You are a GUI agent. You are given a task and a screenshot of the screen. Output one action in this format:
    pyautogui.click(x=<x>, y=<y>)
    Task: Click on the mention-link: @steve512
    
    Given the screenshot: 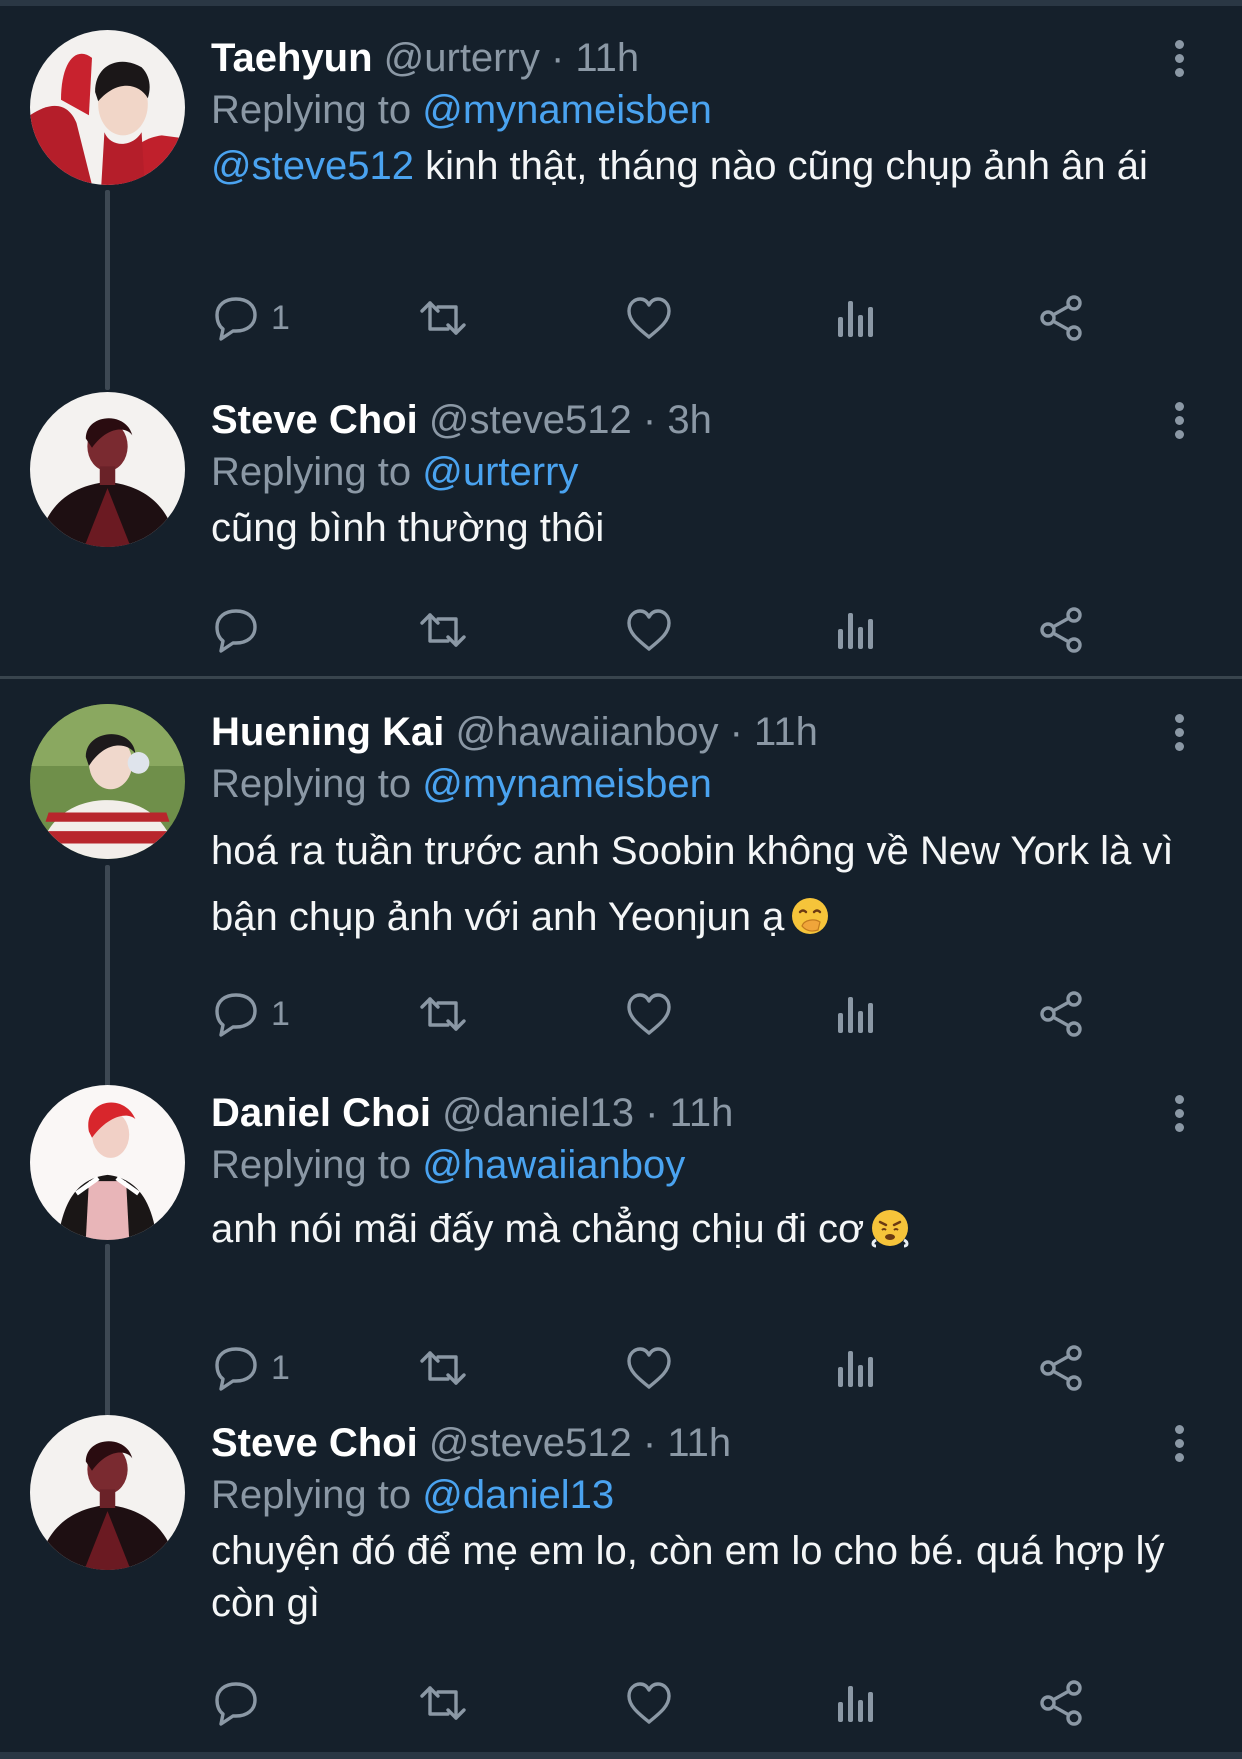 What is the action you would take?
    pyautogui.click(x=312, y=166)
    